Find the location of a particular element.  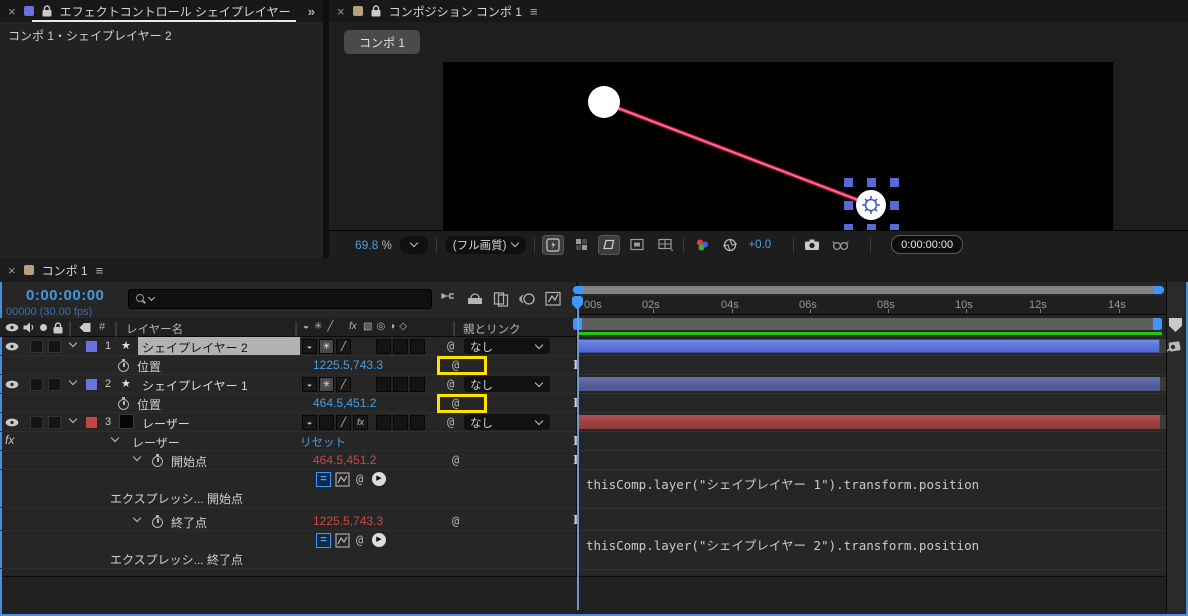

param-value: 464.5,451.2 is located at coordinates (344, 460).